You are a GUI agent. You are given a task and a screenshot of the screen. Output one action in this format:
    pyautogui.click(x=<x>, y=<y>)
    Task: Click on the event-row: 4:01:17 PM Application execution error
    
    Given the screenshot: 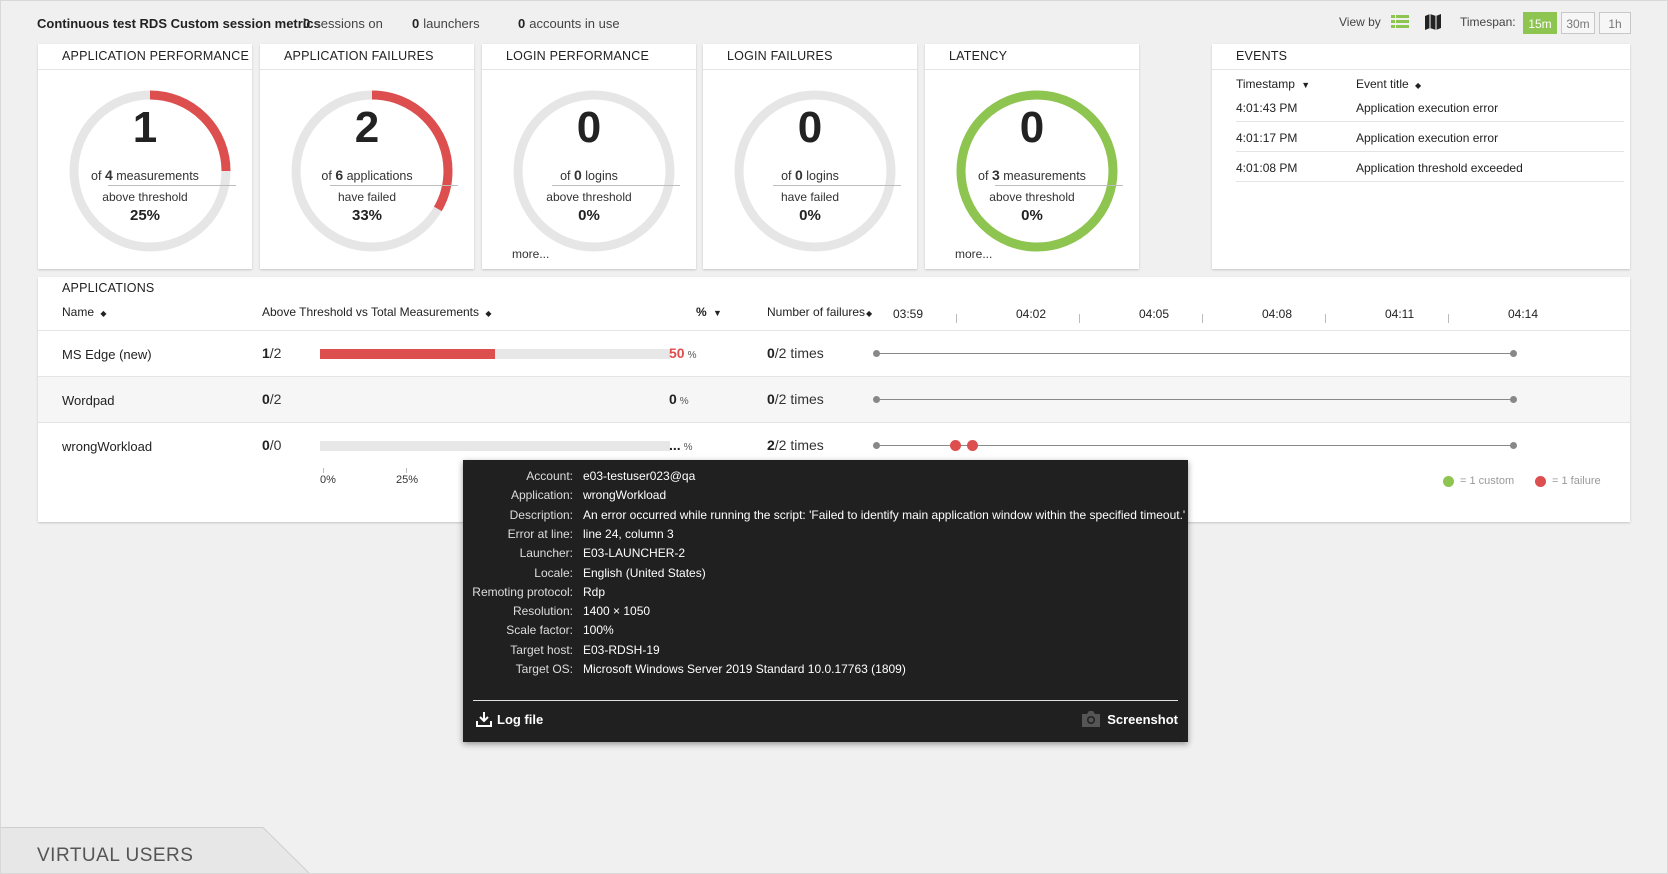 What is the action you would take?
    pyautogui.click(x=1430, y=136)
    